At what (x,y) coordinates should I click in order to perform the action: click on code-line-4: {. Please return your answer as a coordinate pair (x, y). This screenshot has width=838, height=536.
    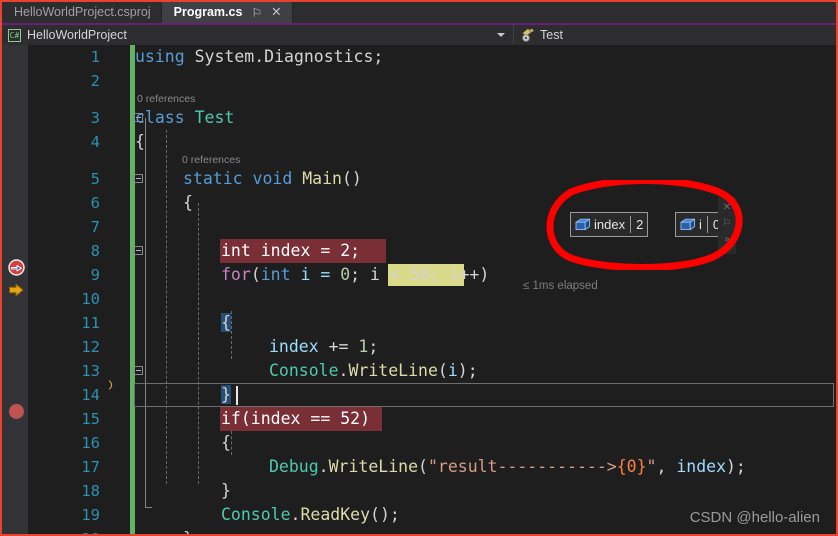
    Looking at the image, I should click on (140, 142).